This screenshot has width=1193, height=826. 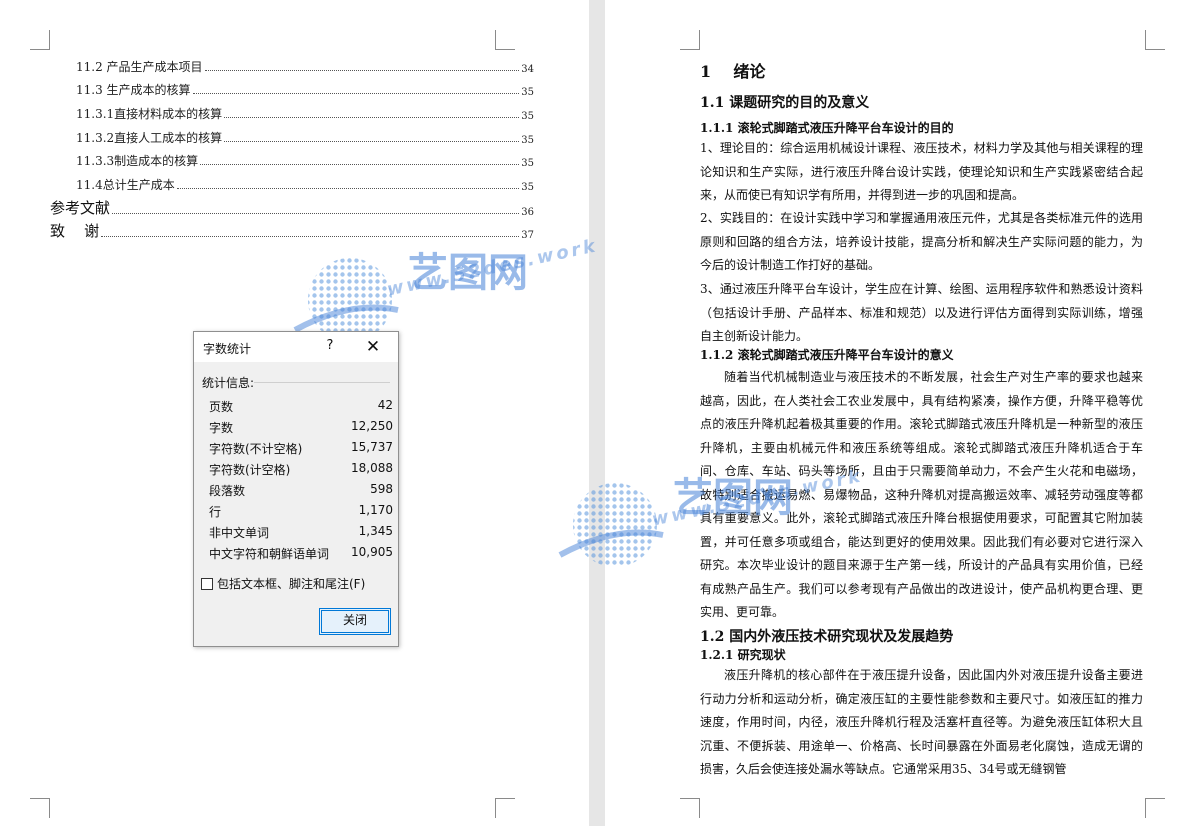 What do you see at coordinates (527, 69) in the screenshot?
I see `toc-entry-page: 34` at bounding box center [527, 69].